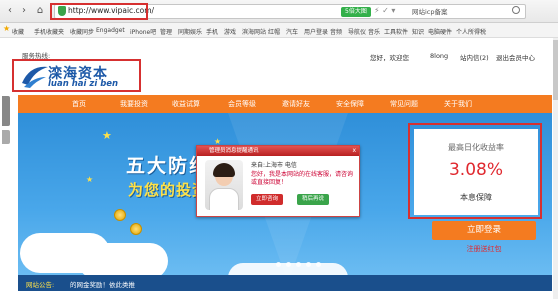  What do you see at coordinates (254, 31) in the screenshot?
I see `bookmark-item: 滨海网站` at bounding box center [254, 31].